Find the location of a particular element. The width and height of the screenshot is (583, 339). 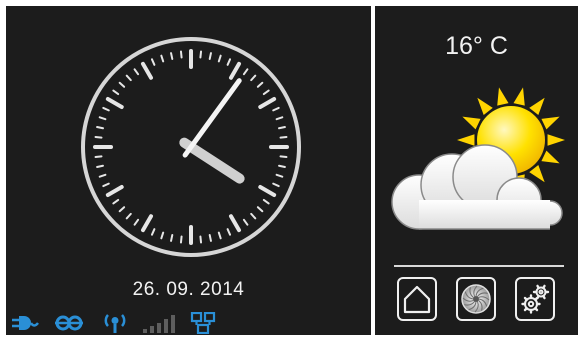

network-icon is located at coordinates (203, 323).